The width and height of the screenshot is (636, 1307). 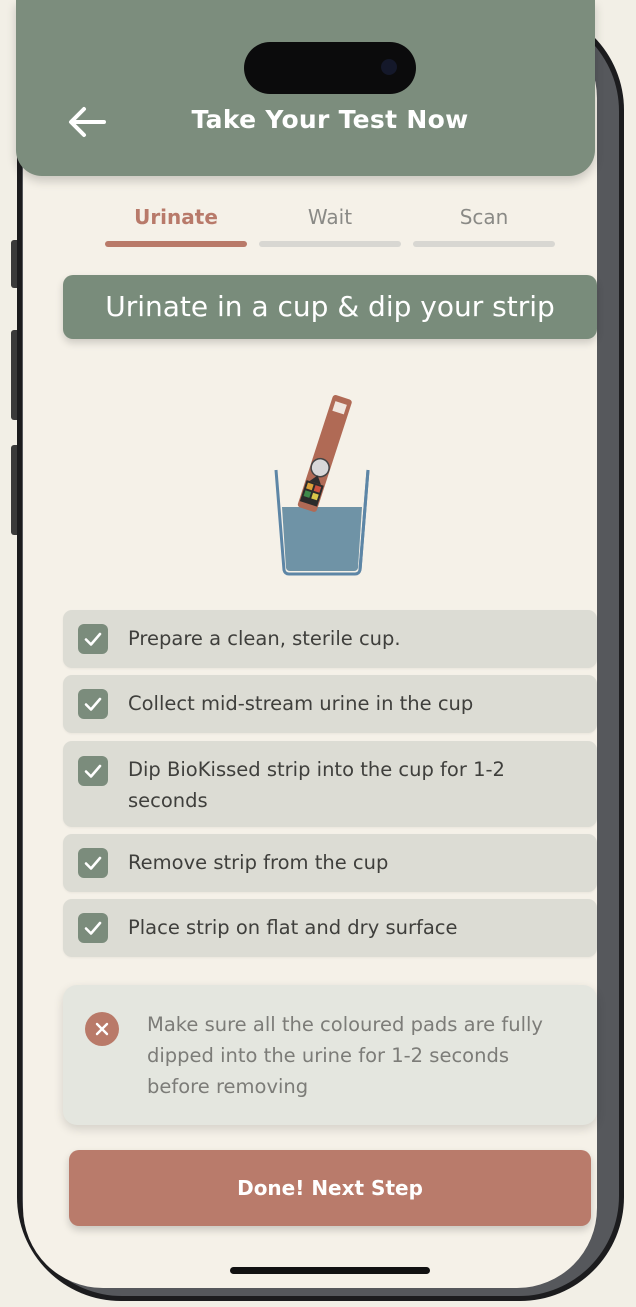 I want to click on strip-in-cup-icon, so click(x=322, y=485).